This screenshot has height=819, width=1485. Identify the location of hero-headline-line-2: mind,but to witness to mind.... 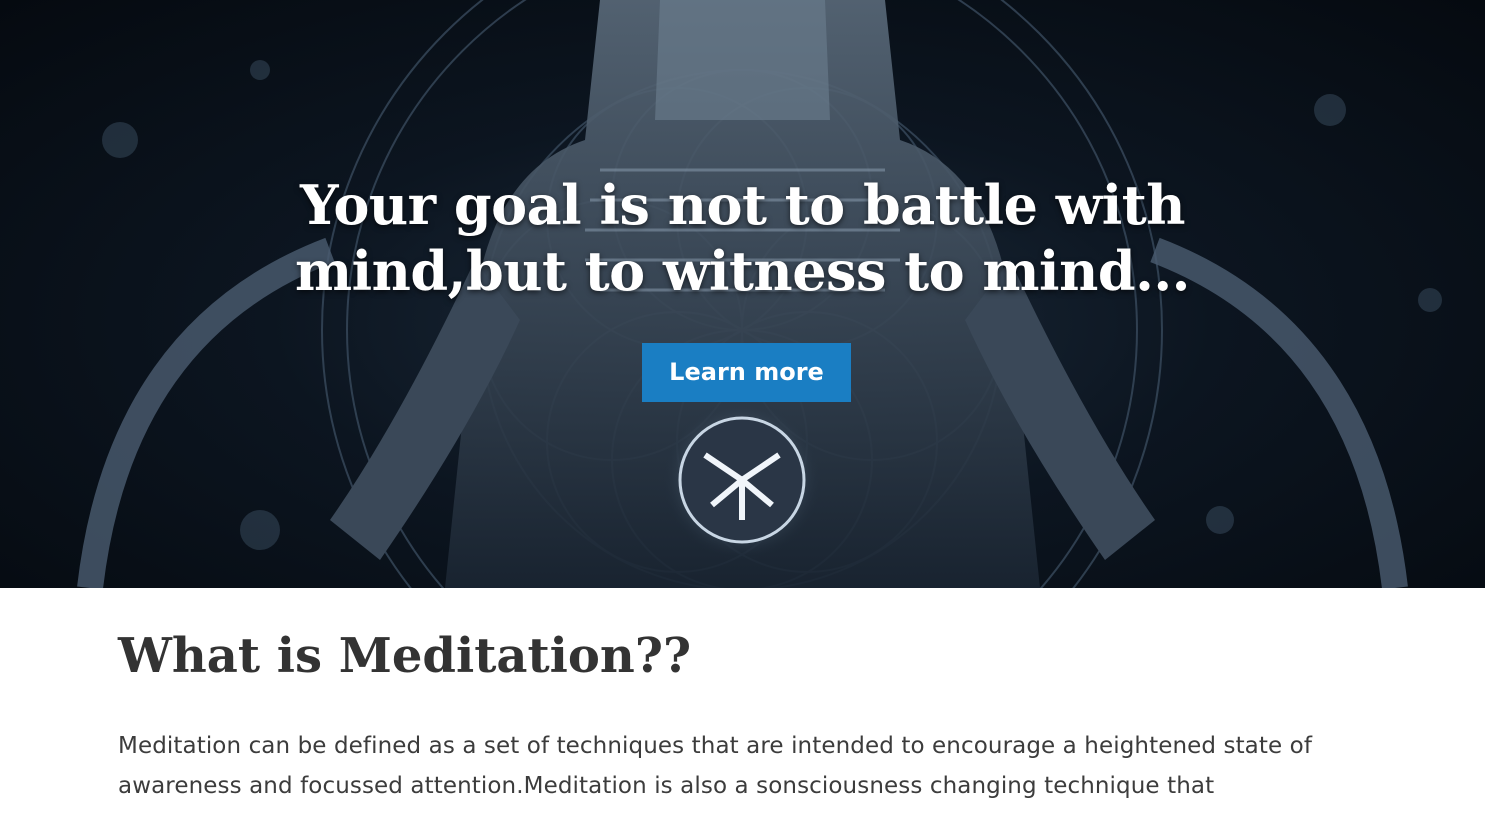
(742, 271).